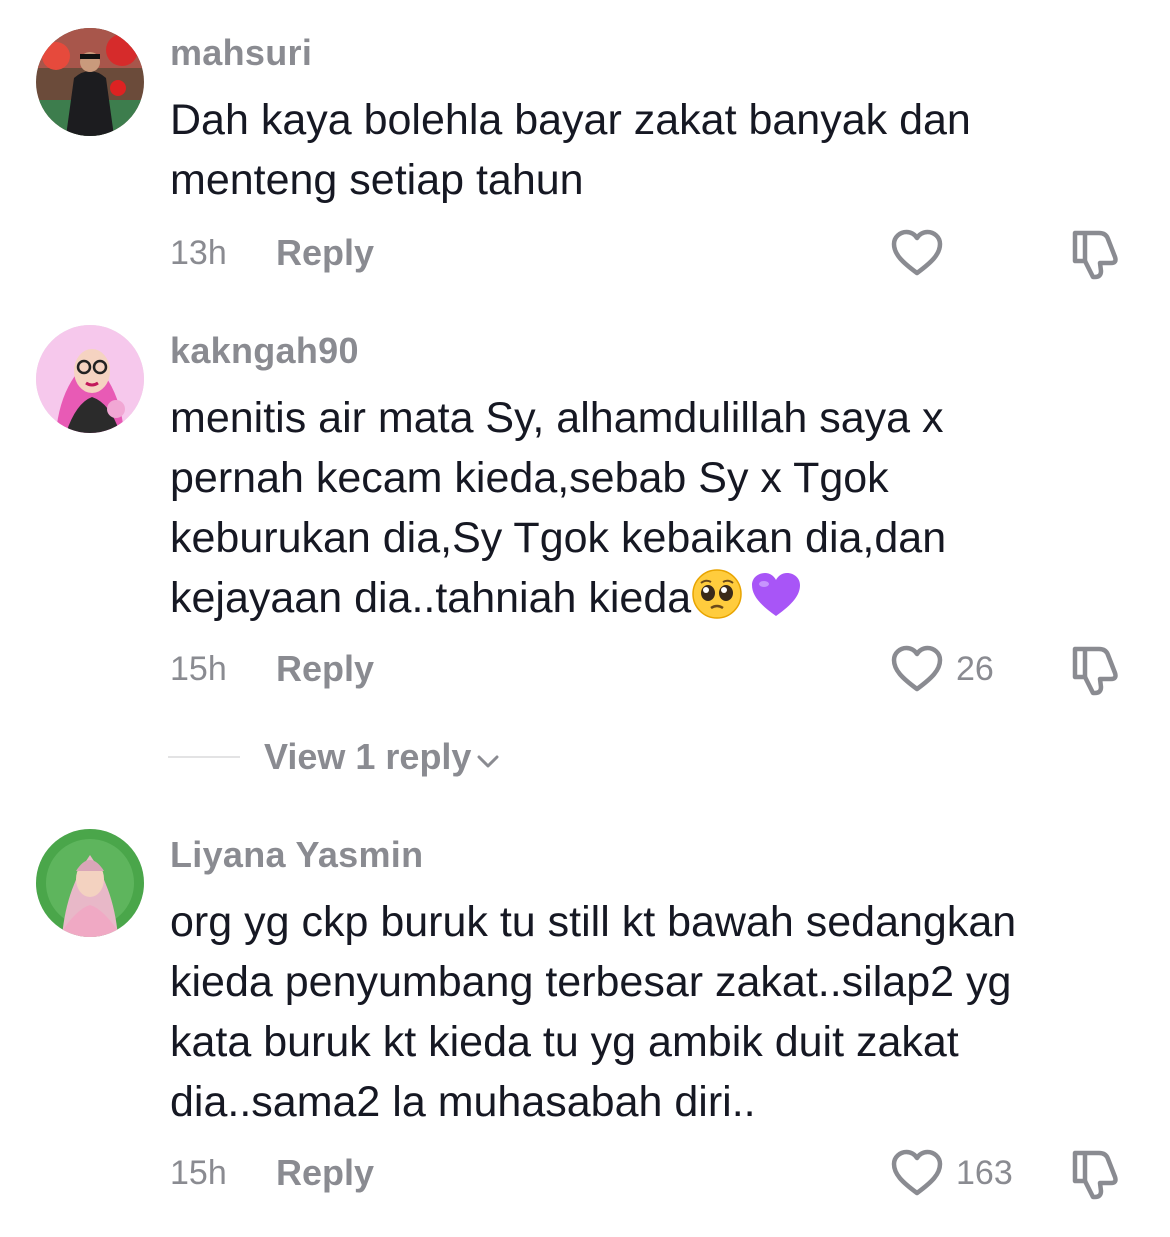 This screenshot has height=1237, width=1170. What do you see at coordinates (264, 351) in the screenshot?
I see `username: kakngah90` at bounding box center [264, 351].